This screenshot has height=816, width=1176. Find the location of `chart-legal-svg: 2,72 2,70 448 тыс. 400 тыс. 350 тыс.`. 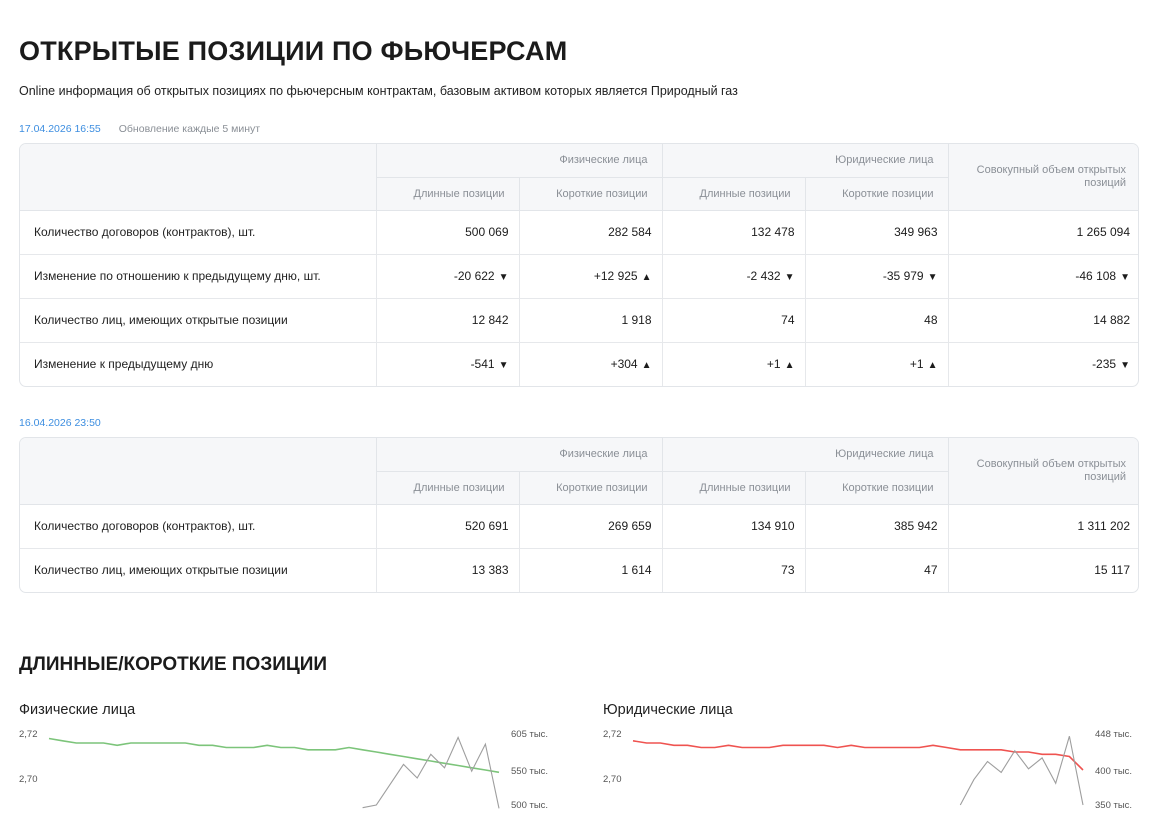

chart-legal-svg: 2,72 2,70 448 тыс. 400 тыс. 350 тыс. is located at coordinates (867, 770).